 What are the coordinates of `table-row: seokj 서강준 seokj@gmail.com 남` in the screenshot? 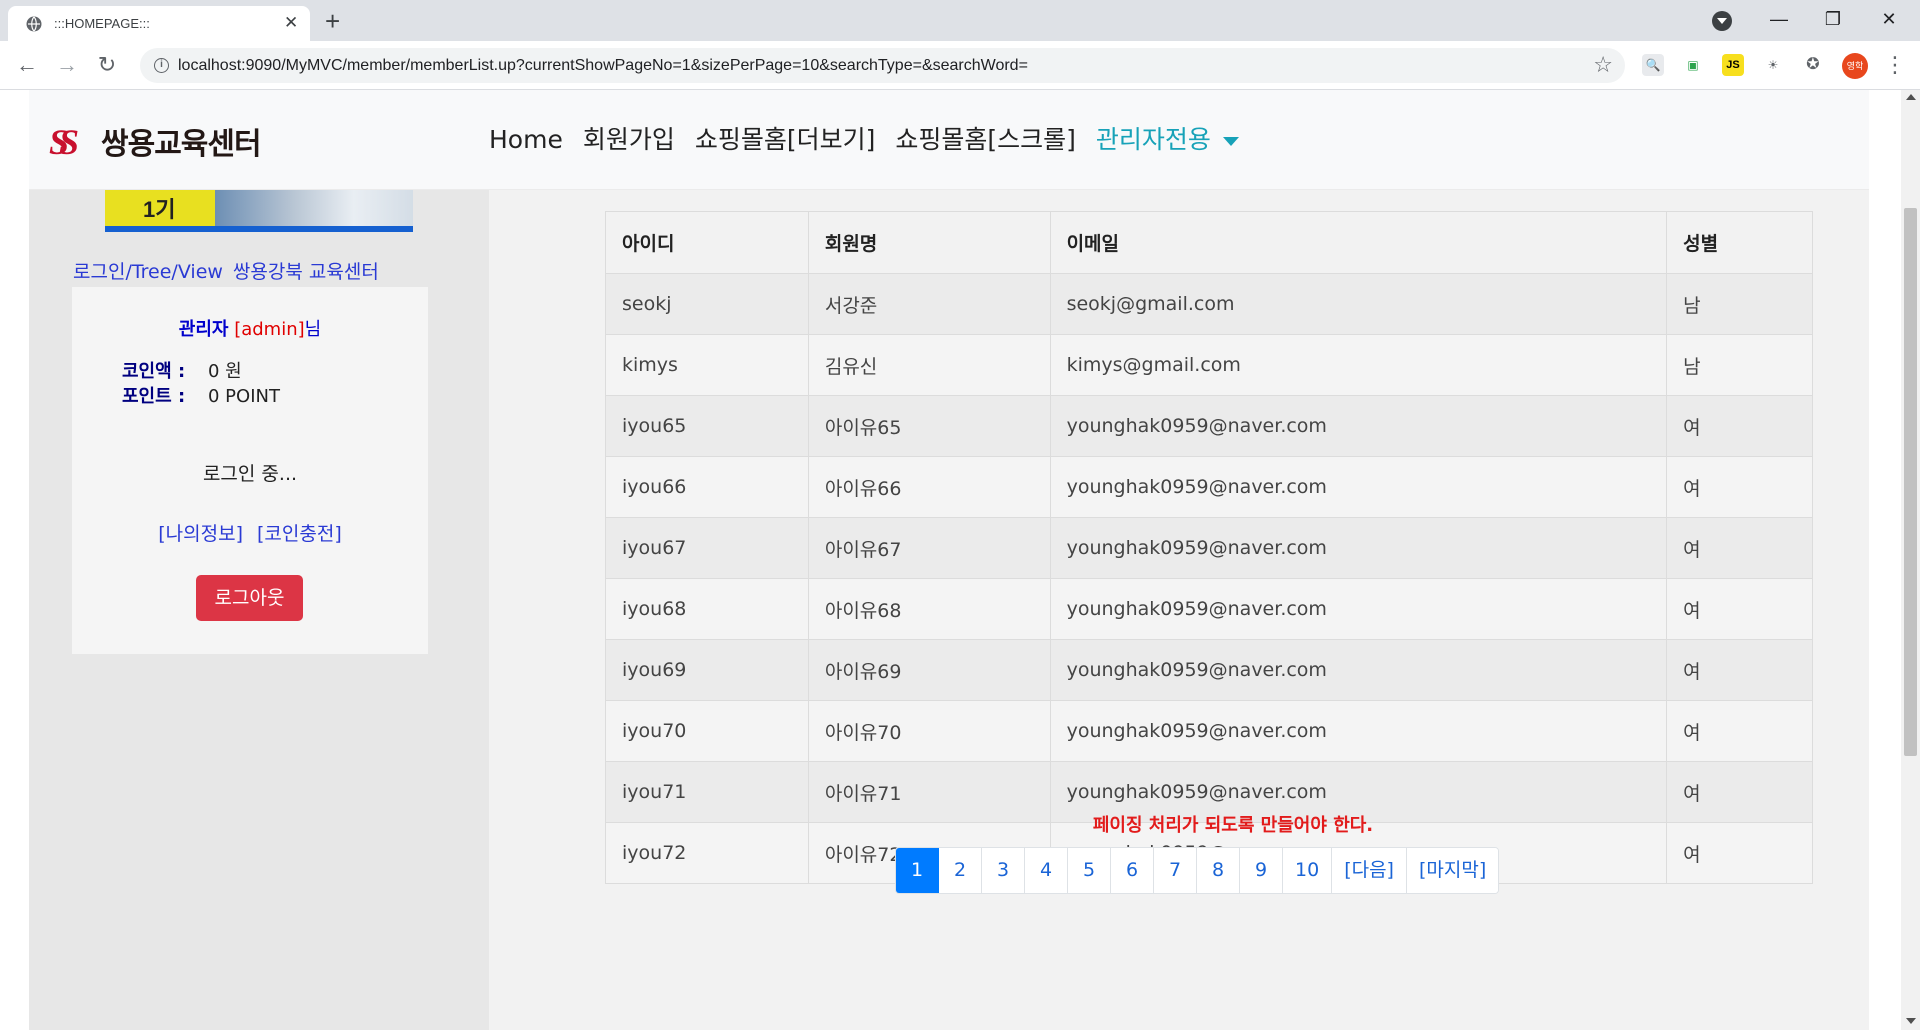 It's located at (1209, 304).